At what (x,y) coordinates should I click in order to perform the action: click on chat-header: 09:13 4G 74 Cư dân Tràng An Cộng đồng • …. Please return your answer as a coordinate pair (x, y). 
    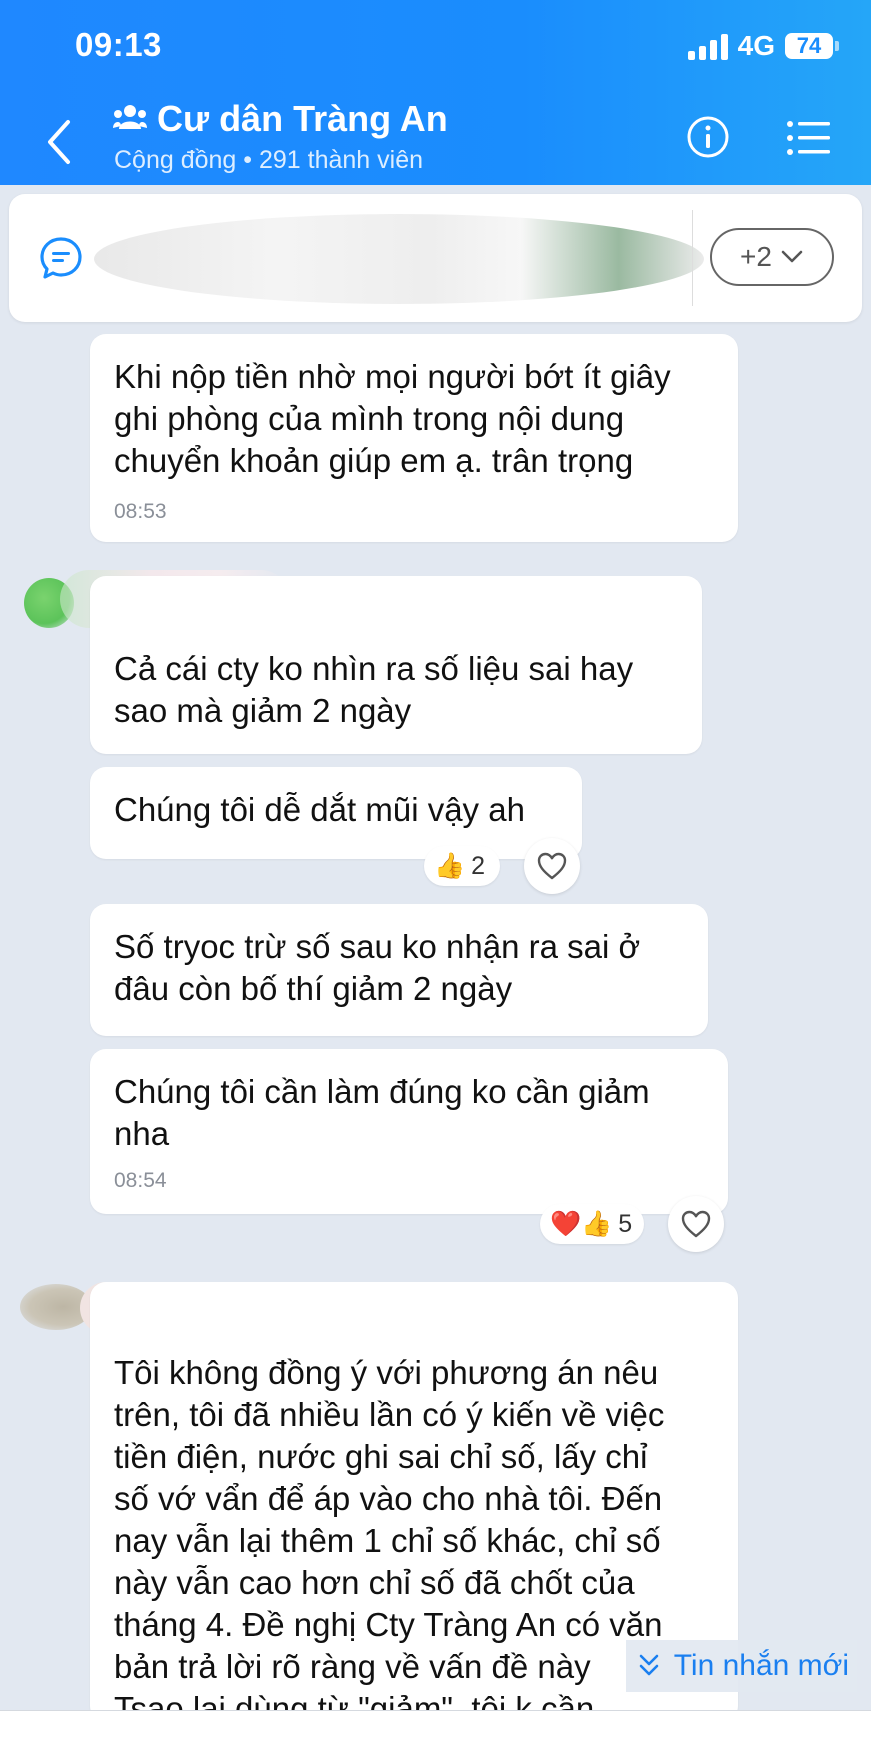
    Looking at the image, I should click on (435, 92).